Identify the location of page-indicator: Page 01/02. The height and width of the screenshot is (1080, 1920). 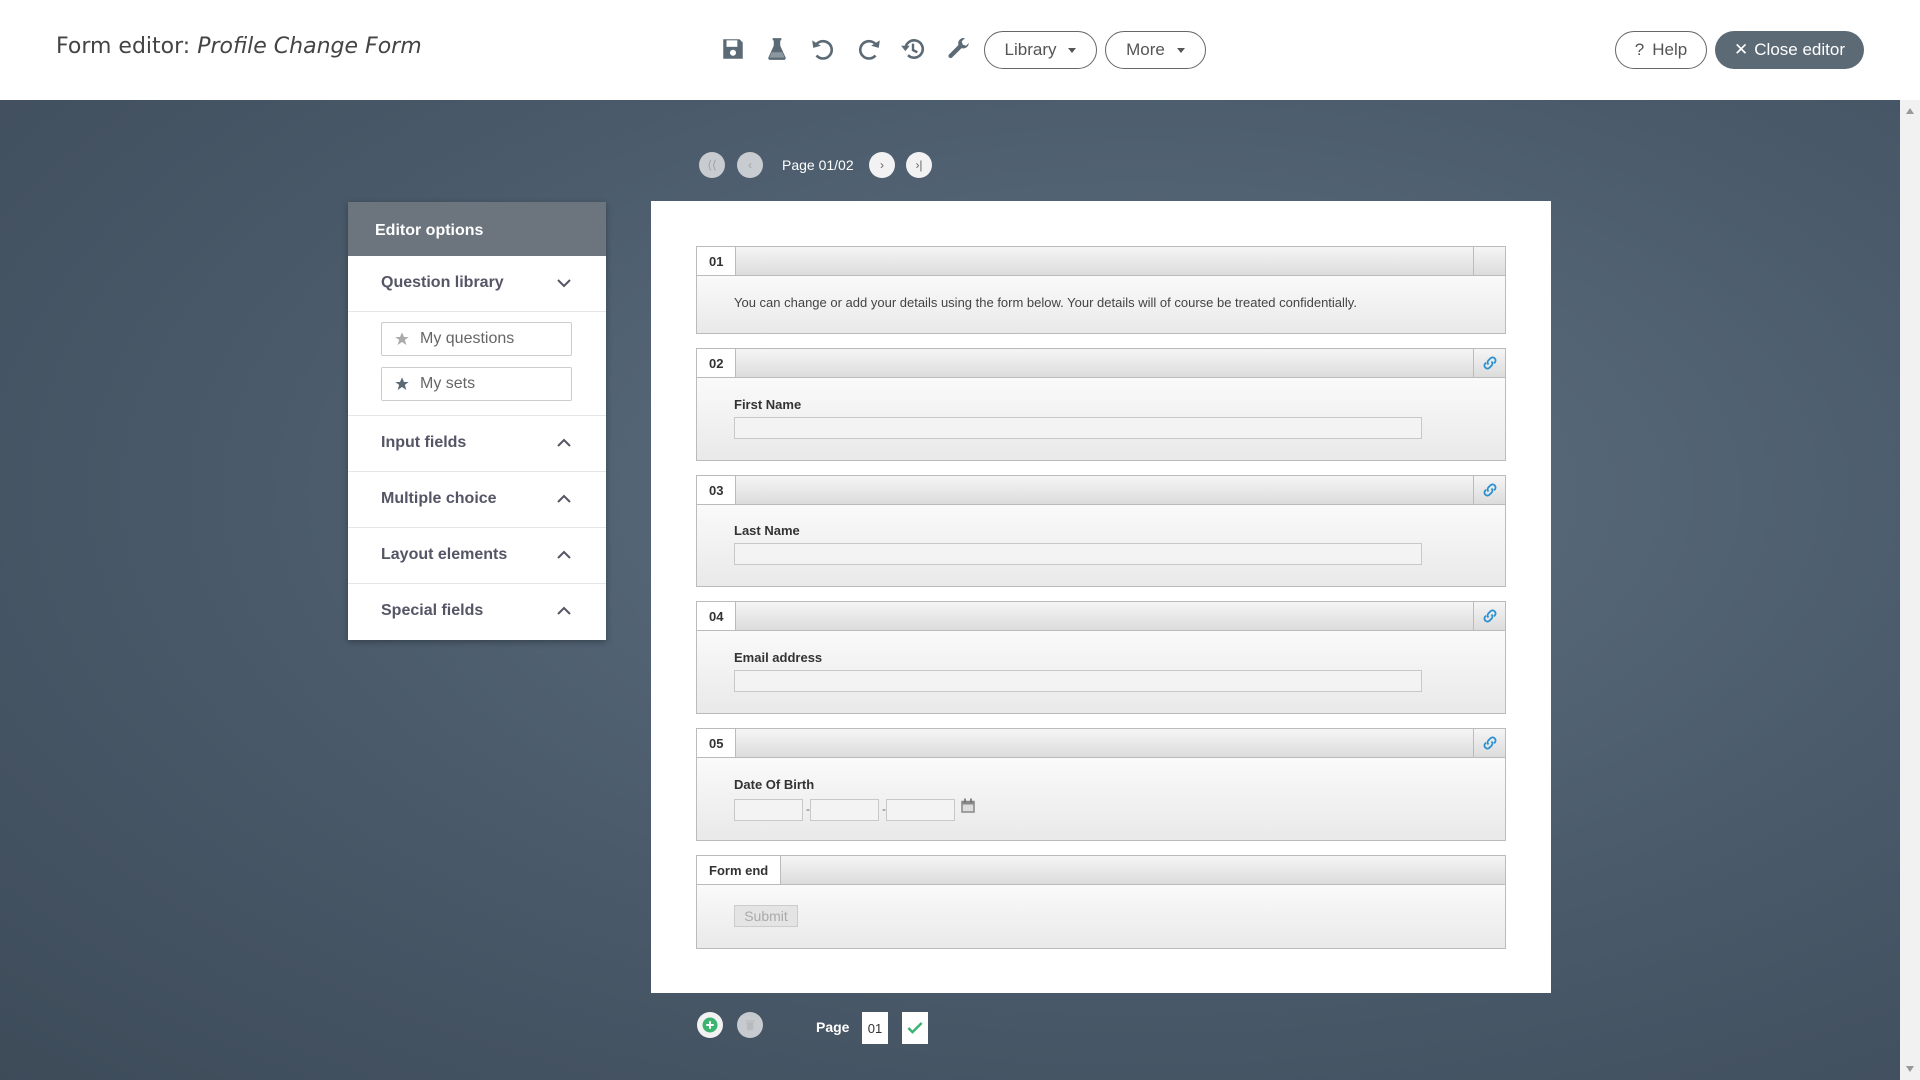
(818, 165).